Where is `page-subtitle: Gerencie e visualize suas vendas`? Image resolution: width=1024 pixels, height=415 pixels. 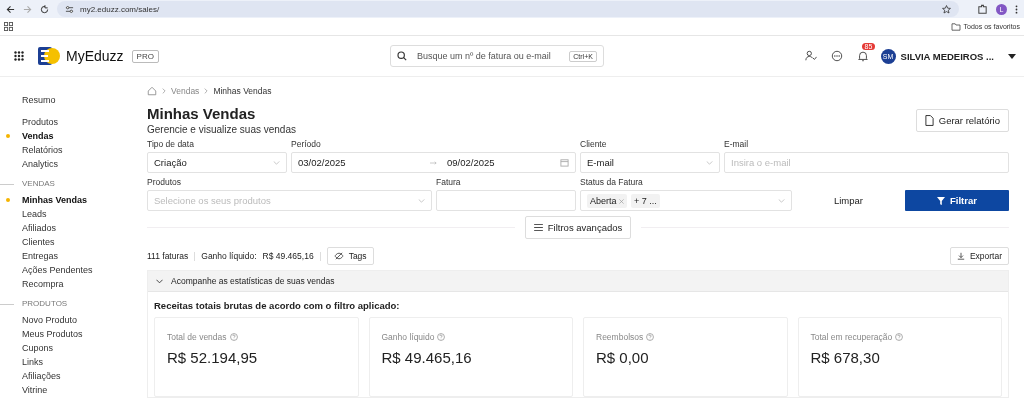
page-subtitle: Gerencie e visualize suas vendas is located at coordinates (221, 129).